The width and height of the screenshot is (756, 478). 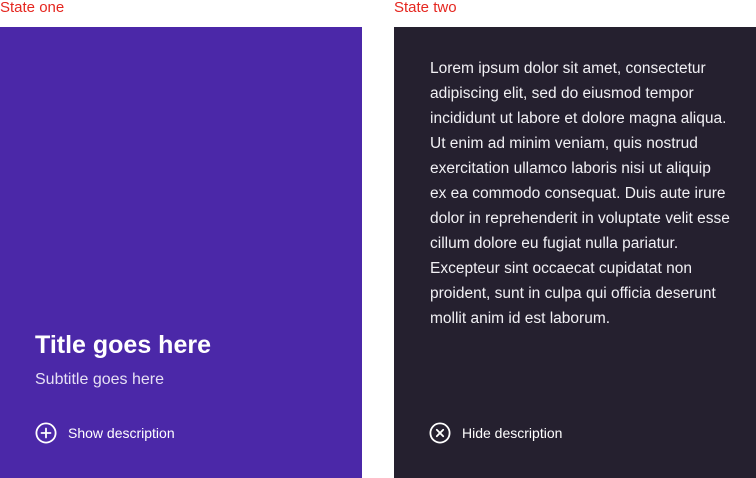 What do you see at coordinates (46, 433) in the screenshot?
I see `plus-circle-icon` at bounding box center [46, 433].